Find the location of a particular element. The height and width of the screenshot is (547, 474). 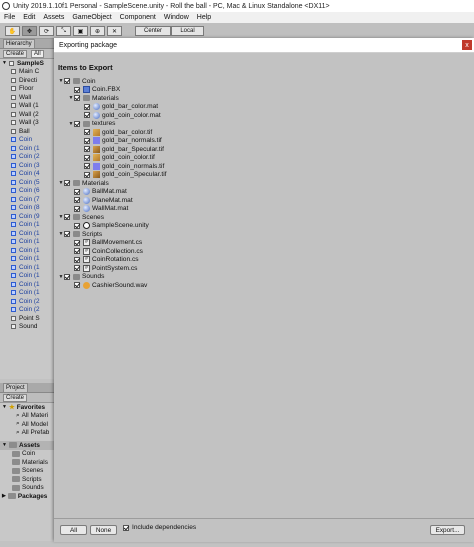

export-tree-item: WallMat.mat is located at coordinates (98, 209).